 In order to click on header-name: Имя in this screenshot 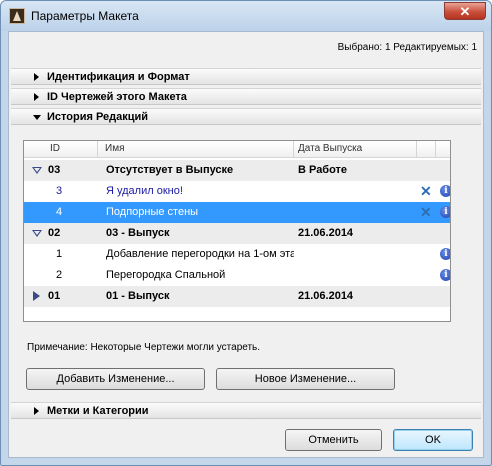, I will do `click(114, 148)`.